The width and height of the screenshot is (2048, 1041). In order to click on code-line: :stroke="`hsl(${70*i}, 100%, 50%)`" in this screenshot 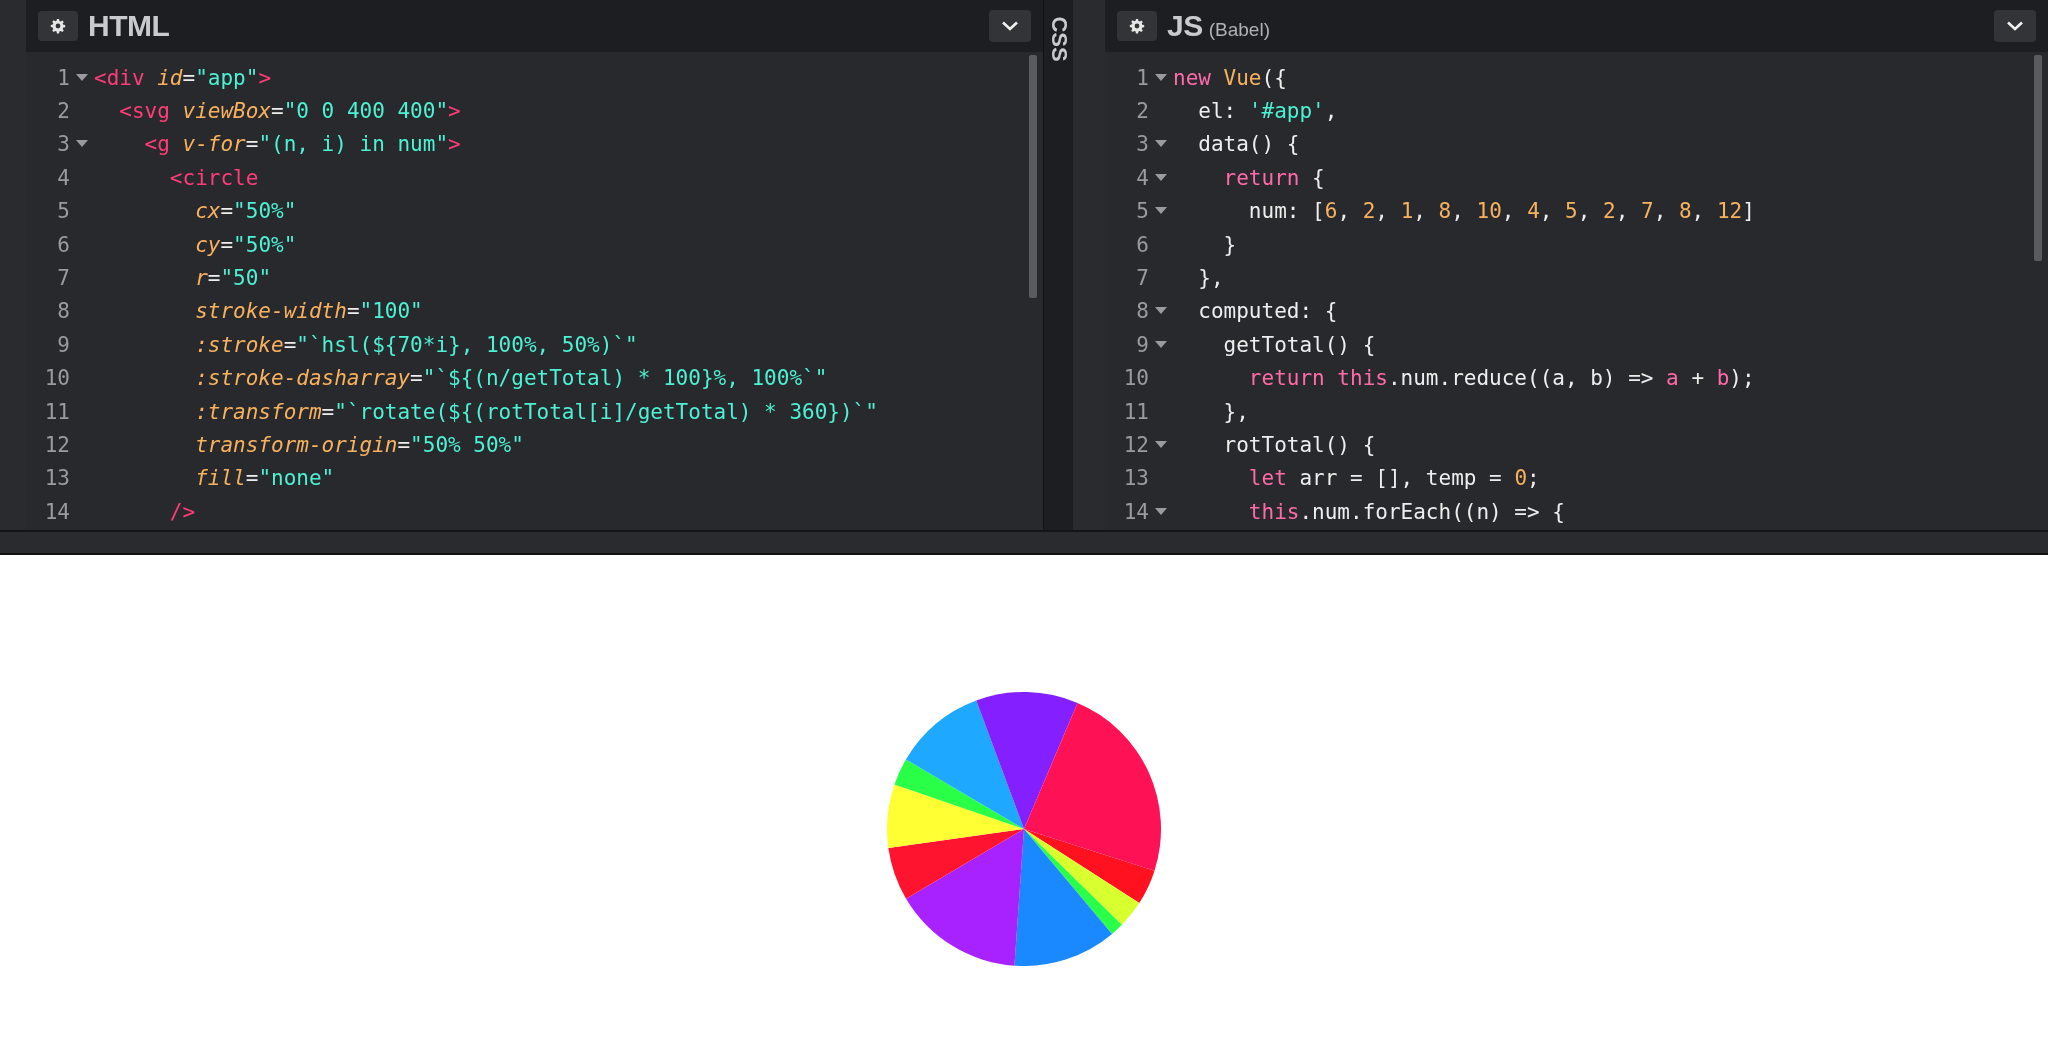, I will do `click(416, 344)`.